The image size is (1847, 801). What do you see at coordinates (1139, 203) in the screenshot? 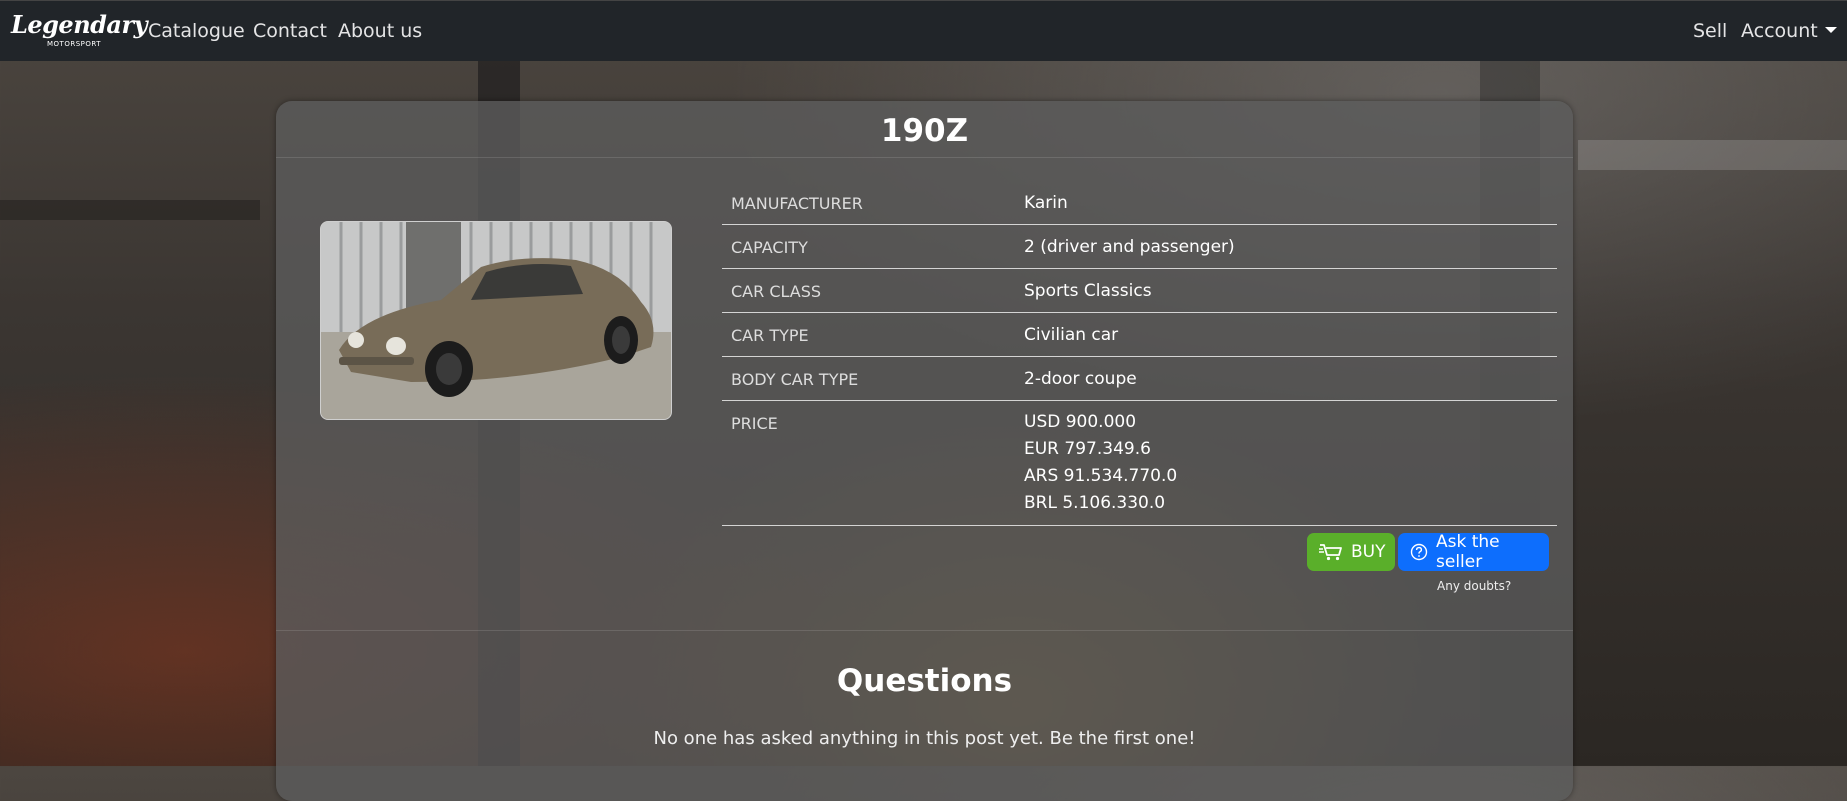
I see `spec-row-manufacturer: MANUFACTURER Karin` at bounding box center [1139, 203].